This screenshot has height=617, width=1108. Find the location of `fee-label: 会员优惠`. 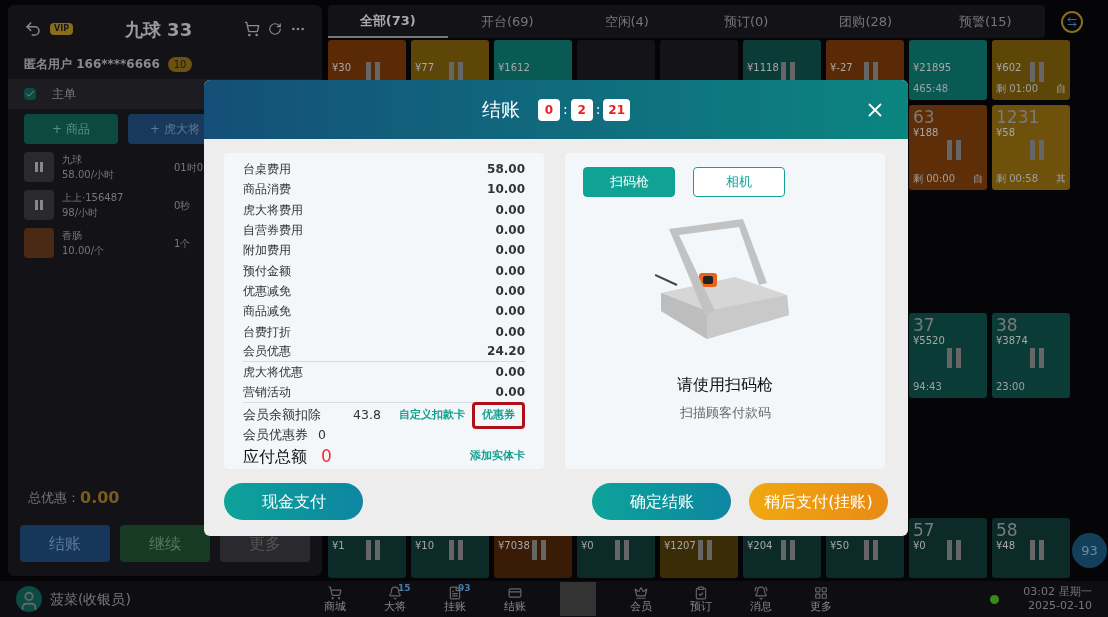

fee-label: 会员优惠 is located at coordinates (267, 352).